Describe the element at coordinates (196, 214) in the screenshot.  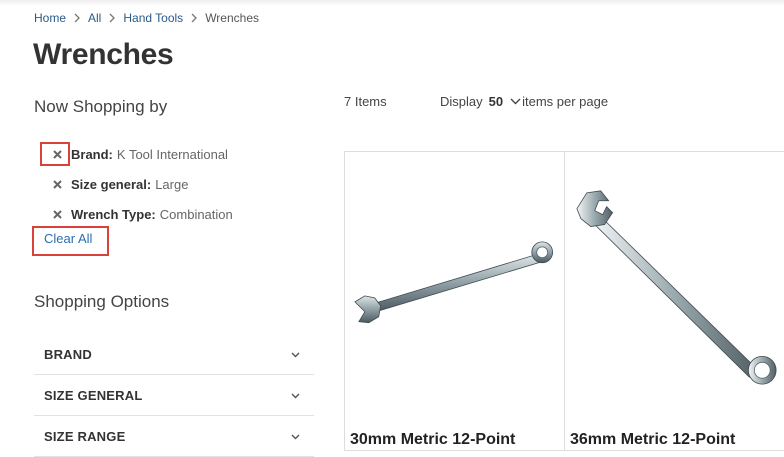
I see `filter-value: Combination` at that location.